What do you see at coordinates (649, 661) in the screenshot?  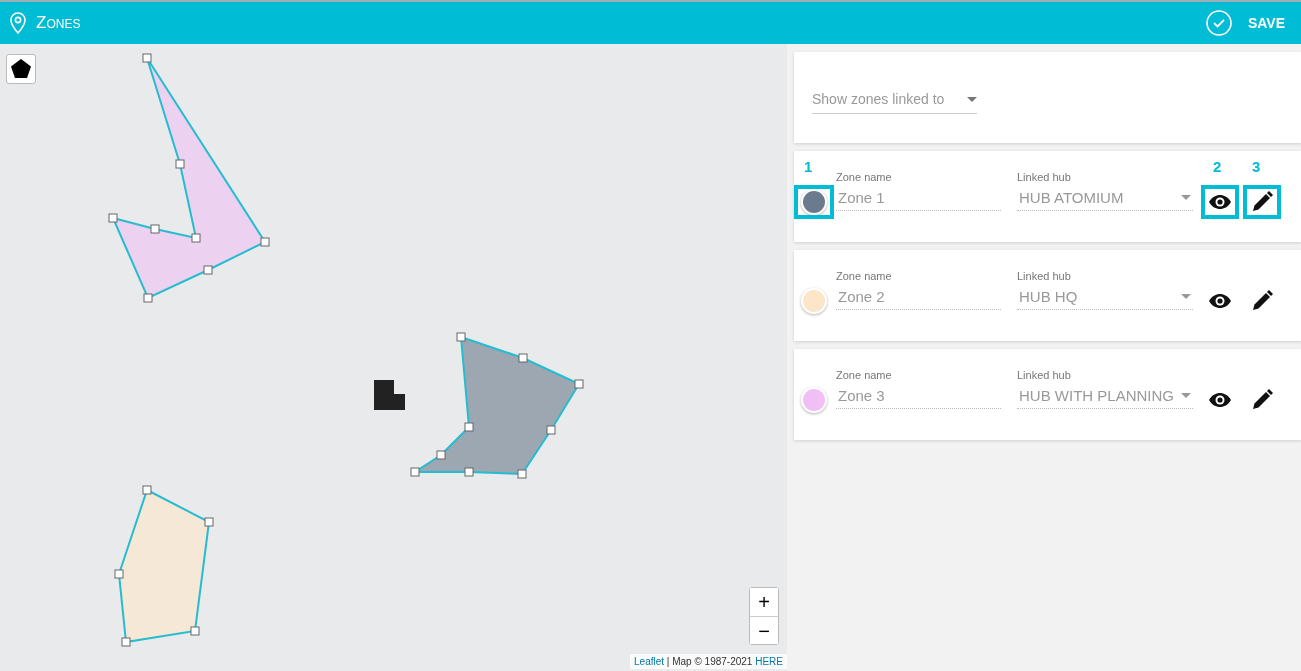 I see `attribution-link: Leaflet` at bounding box center [649, 661].